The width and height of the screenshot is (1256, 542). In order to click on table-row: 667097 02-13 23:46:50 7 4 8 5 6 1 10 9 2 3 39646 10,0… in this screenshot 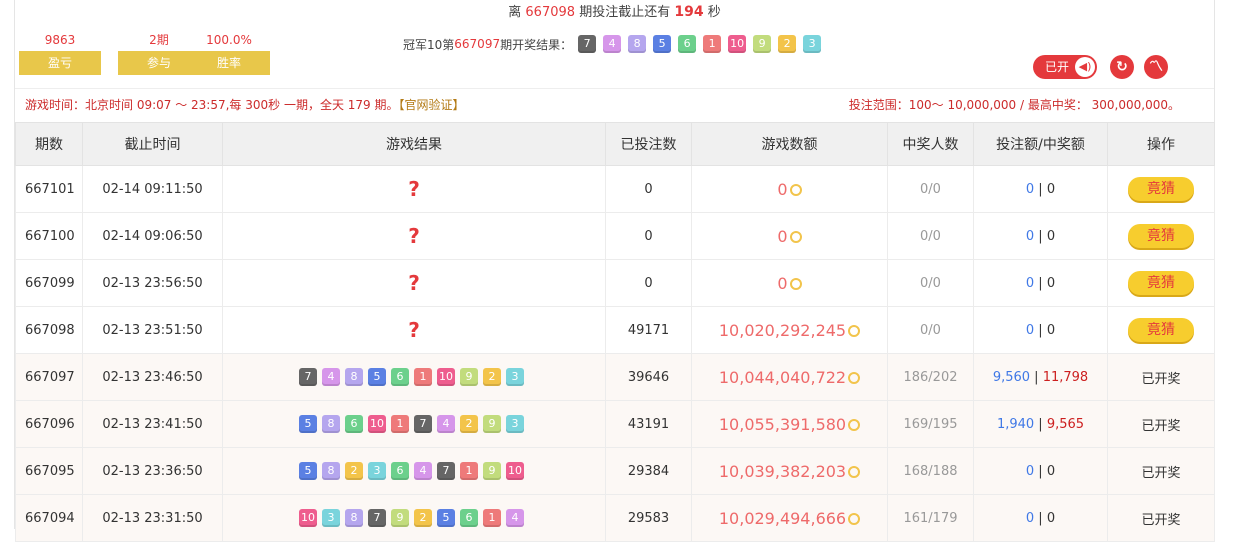, I will do `click(615, 377)`.